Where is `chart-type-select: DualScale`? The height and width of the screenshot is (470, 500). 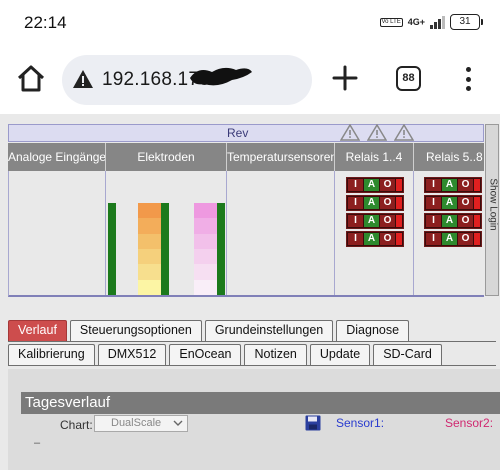
chart-type-select: DualScale is located at coordinates (141, 423).